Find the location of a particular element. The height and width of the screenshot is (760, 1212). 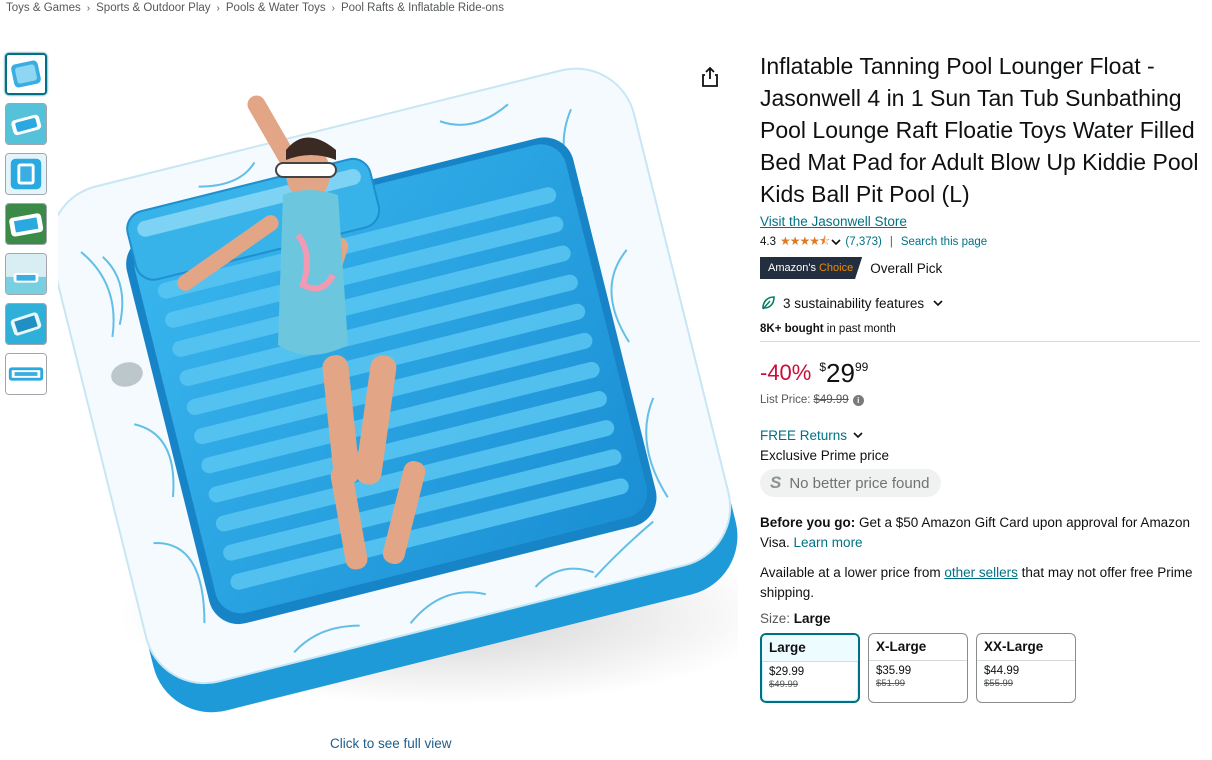

exclusive-prime-label: Exclusive Prime price is located at coordinates (825, 455).